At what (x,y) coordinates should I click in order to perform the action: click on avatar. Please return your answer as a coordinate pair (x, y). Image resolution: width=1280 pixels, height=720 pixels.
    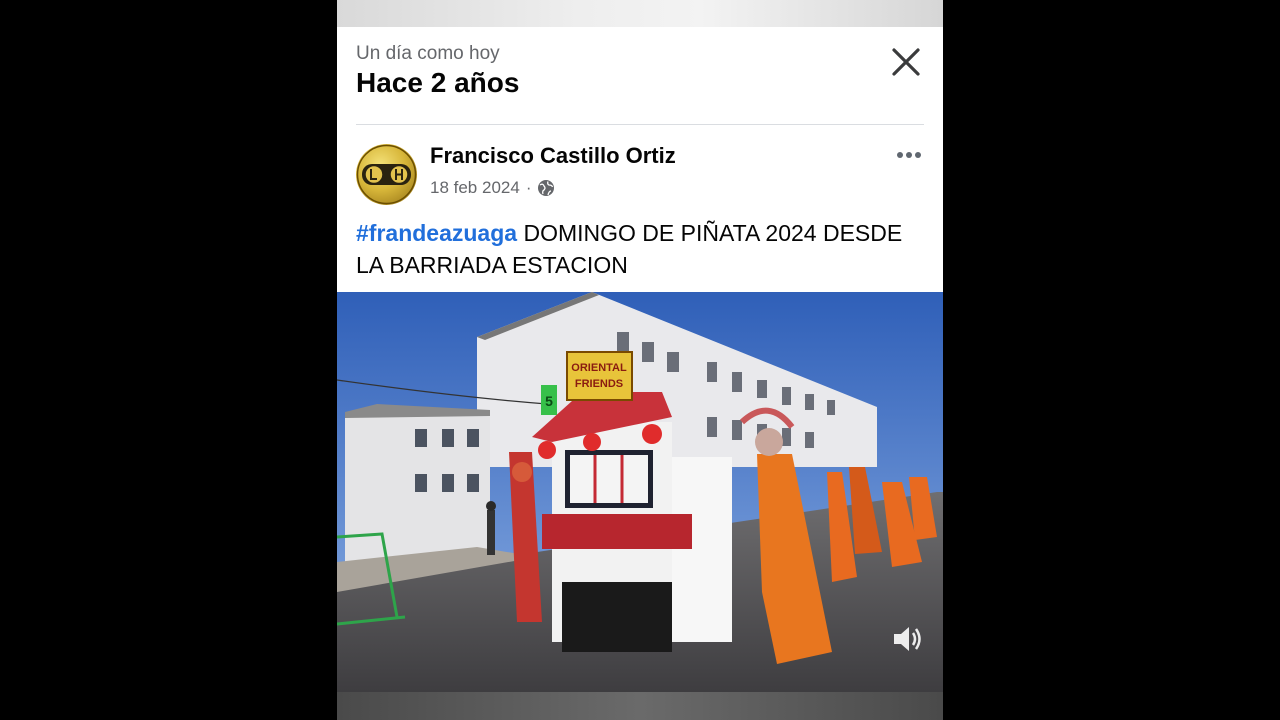
    Looking at the image, I should click on (386, 174).